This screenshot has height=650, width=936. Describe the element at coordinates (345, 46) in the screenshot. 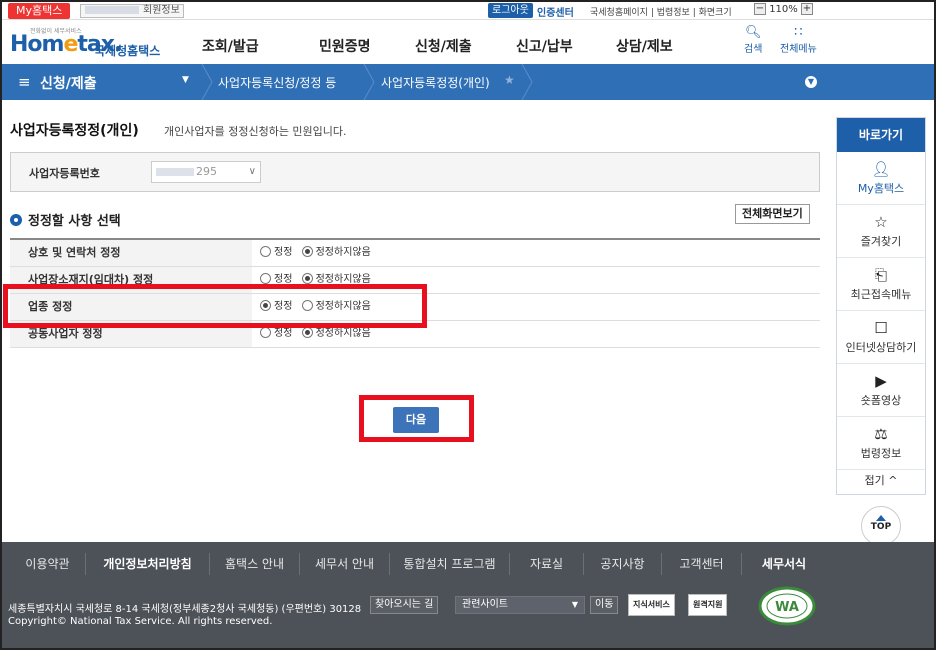

I see `gnb-item-certificate: 민원증명` at that location.